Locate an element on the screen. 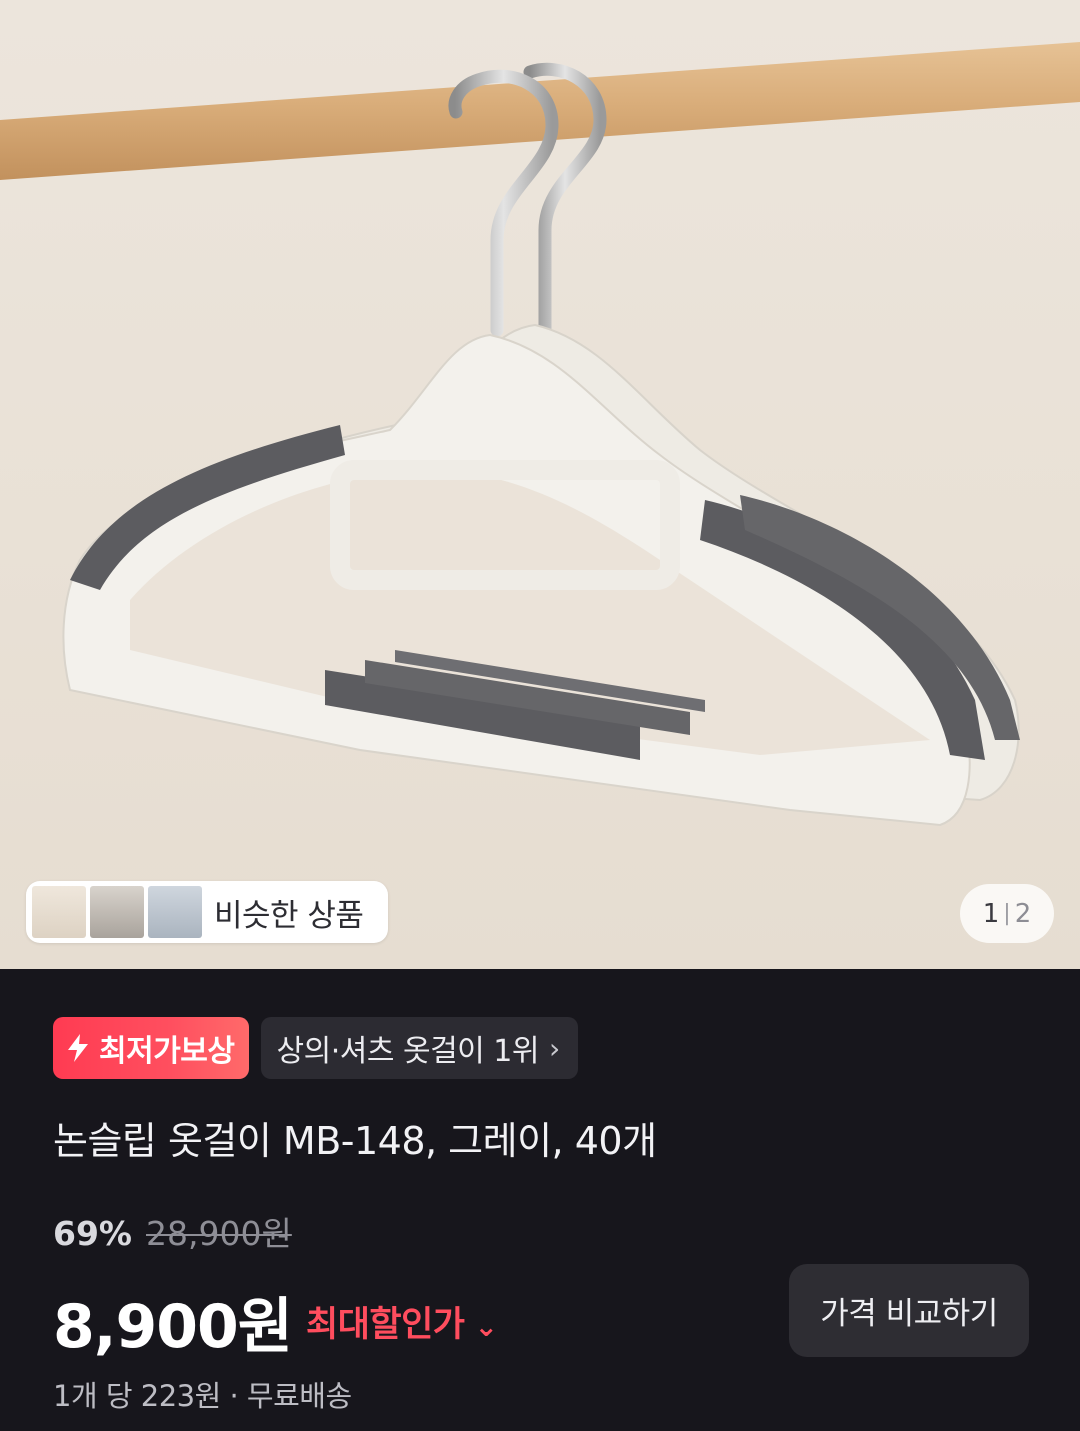  lowest-price-guarantee-label: 최저가보상 is located at coordinates (167, 1051).